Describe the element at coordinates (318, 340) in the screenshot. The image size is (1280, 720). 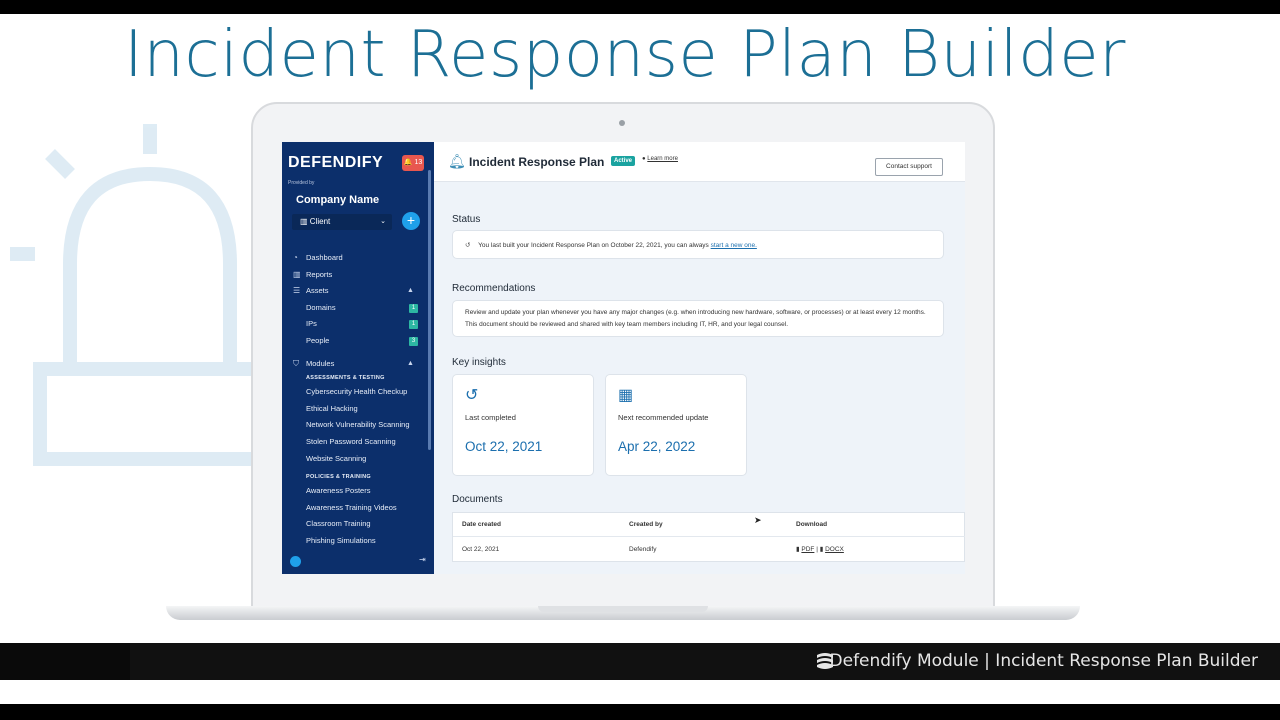
I see `sidebar-item-label: People` at that location.